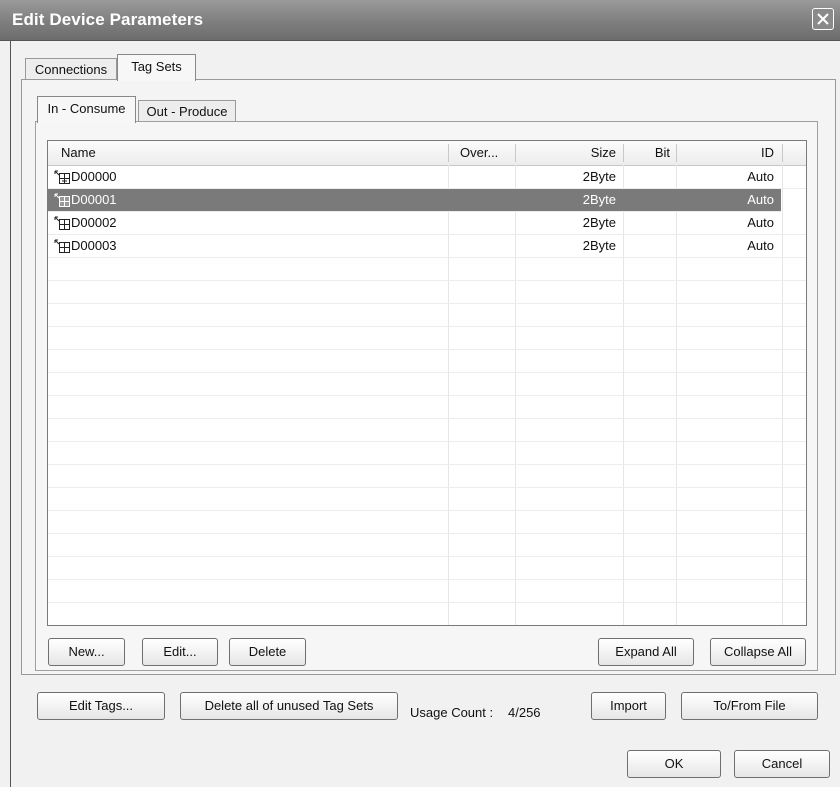  Describe the element at coordinates (674, 764) in the screenshot. I see `ok-button: OK` at that location.